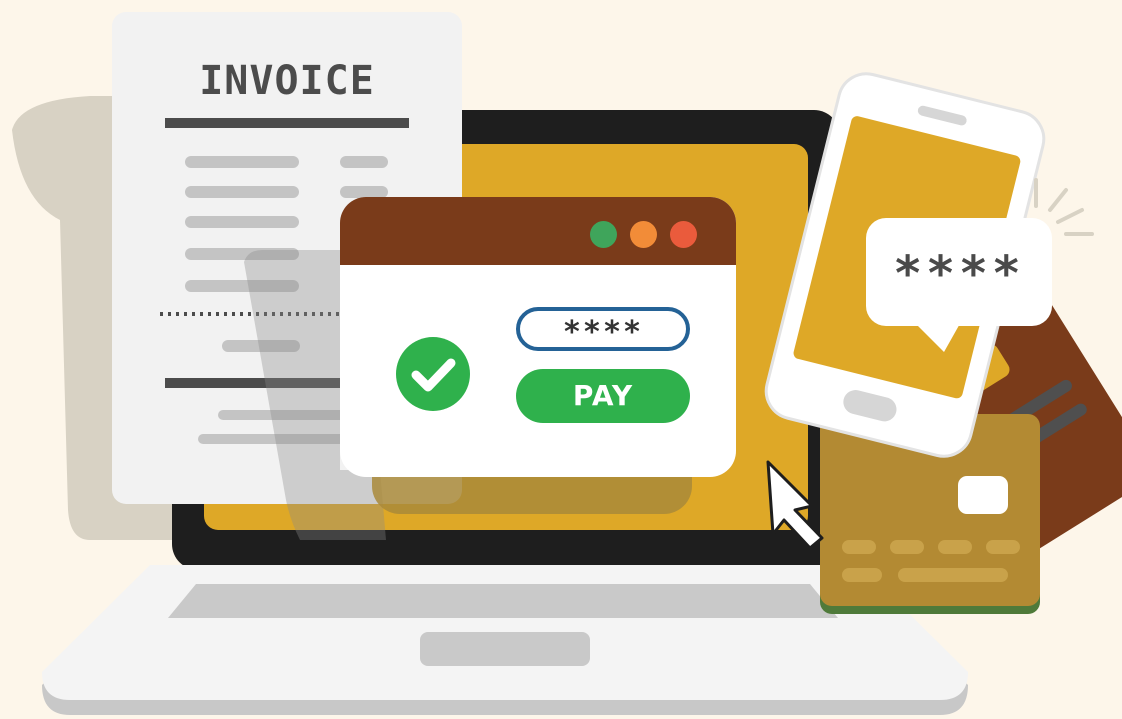  Describe the element at coordinates (505, 649) in the screenshot. I see `laptop-trackpad` at that location.